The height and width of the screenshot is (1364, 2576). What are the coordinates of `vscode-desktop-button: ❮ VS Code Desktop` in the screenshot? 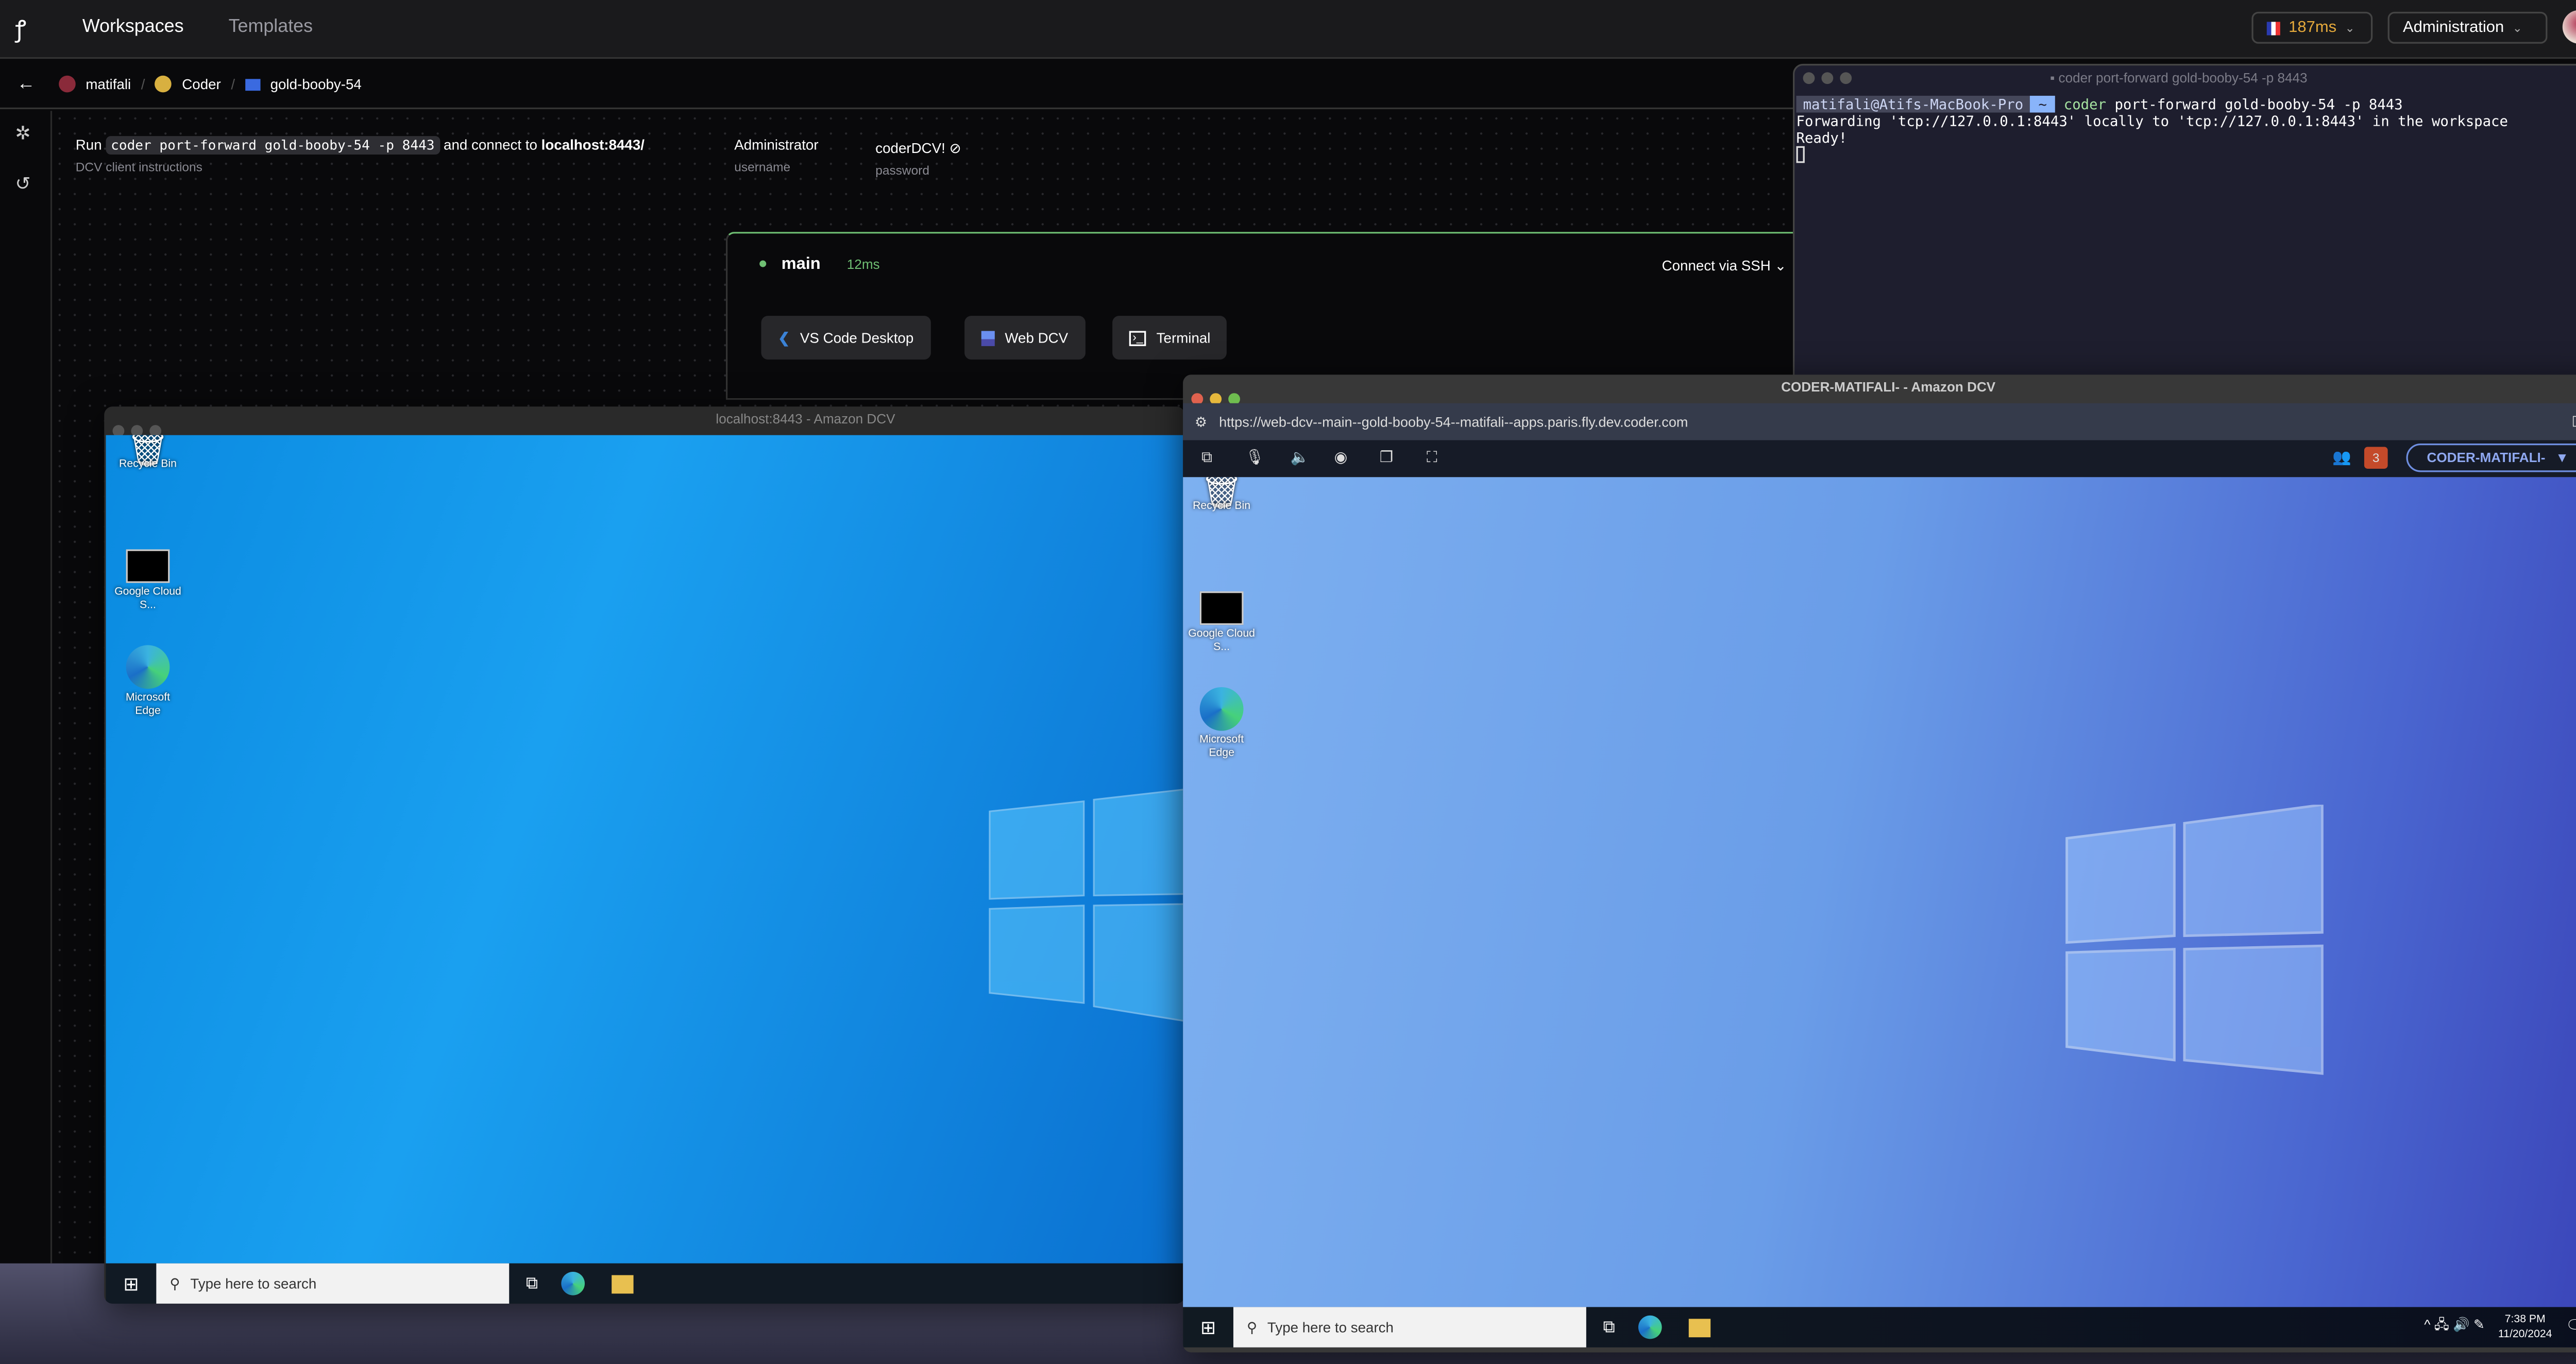 It's located at (845, 338).